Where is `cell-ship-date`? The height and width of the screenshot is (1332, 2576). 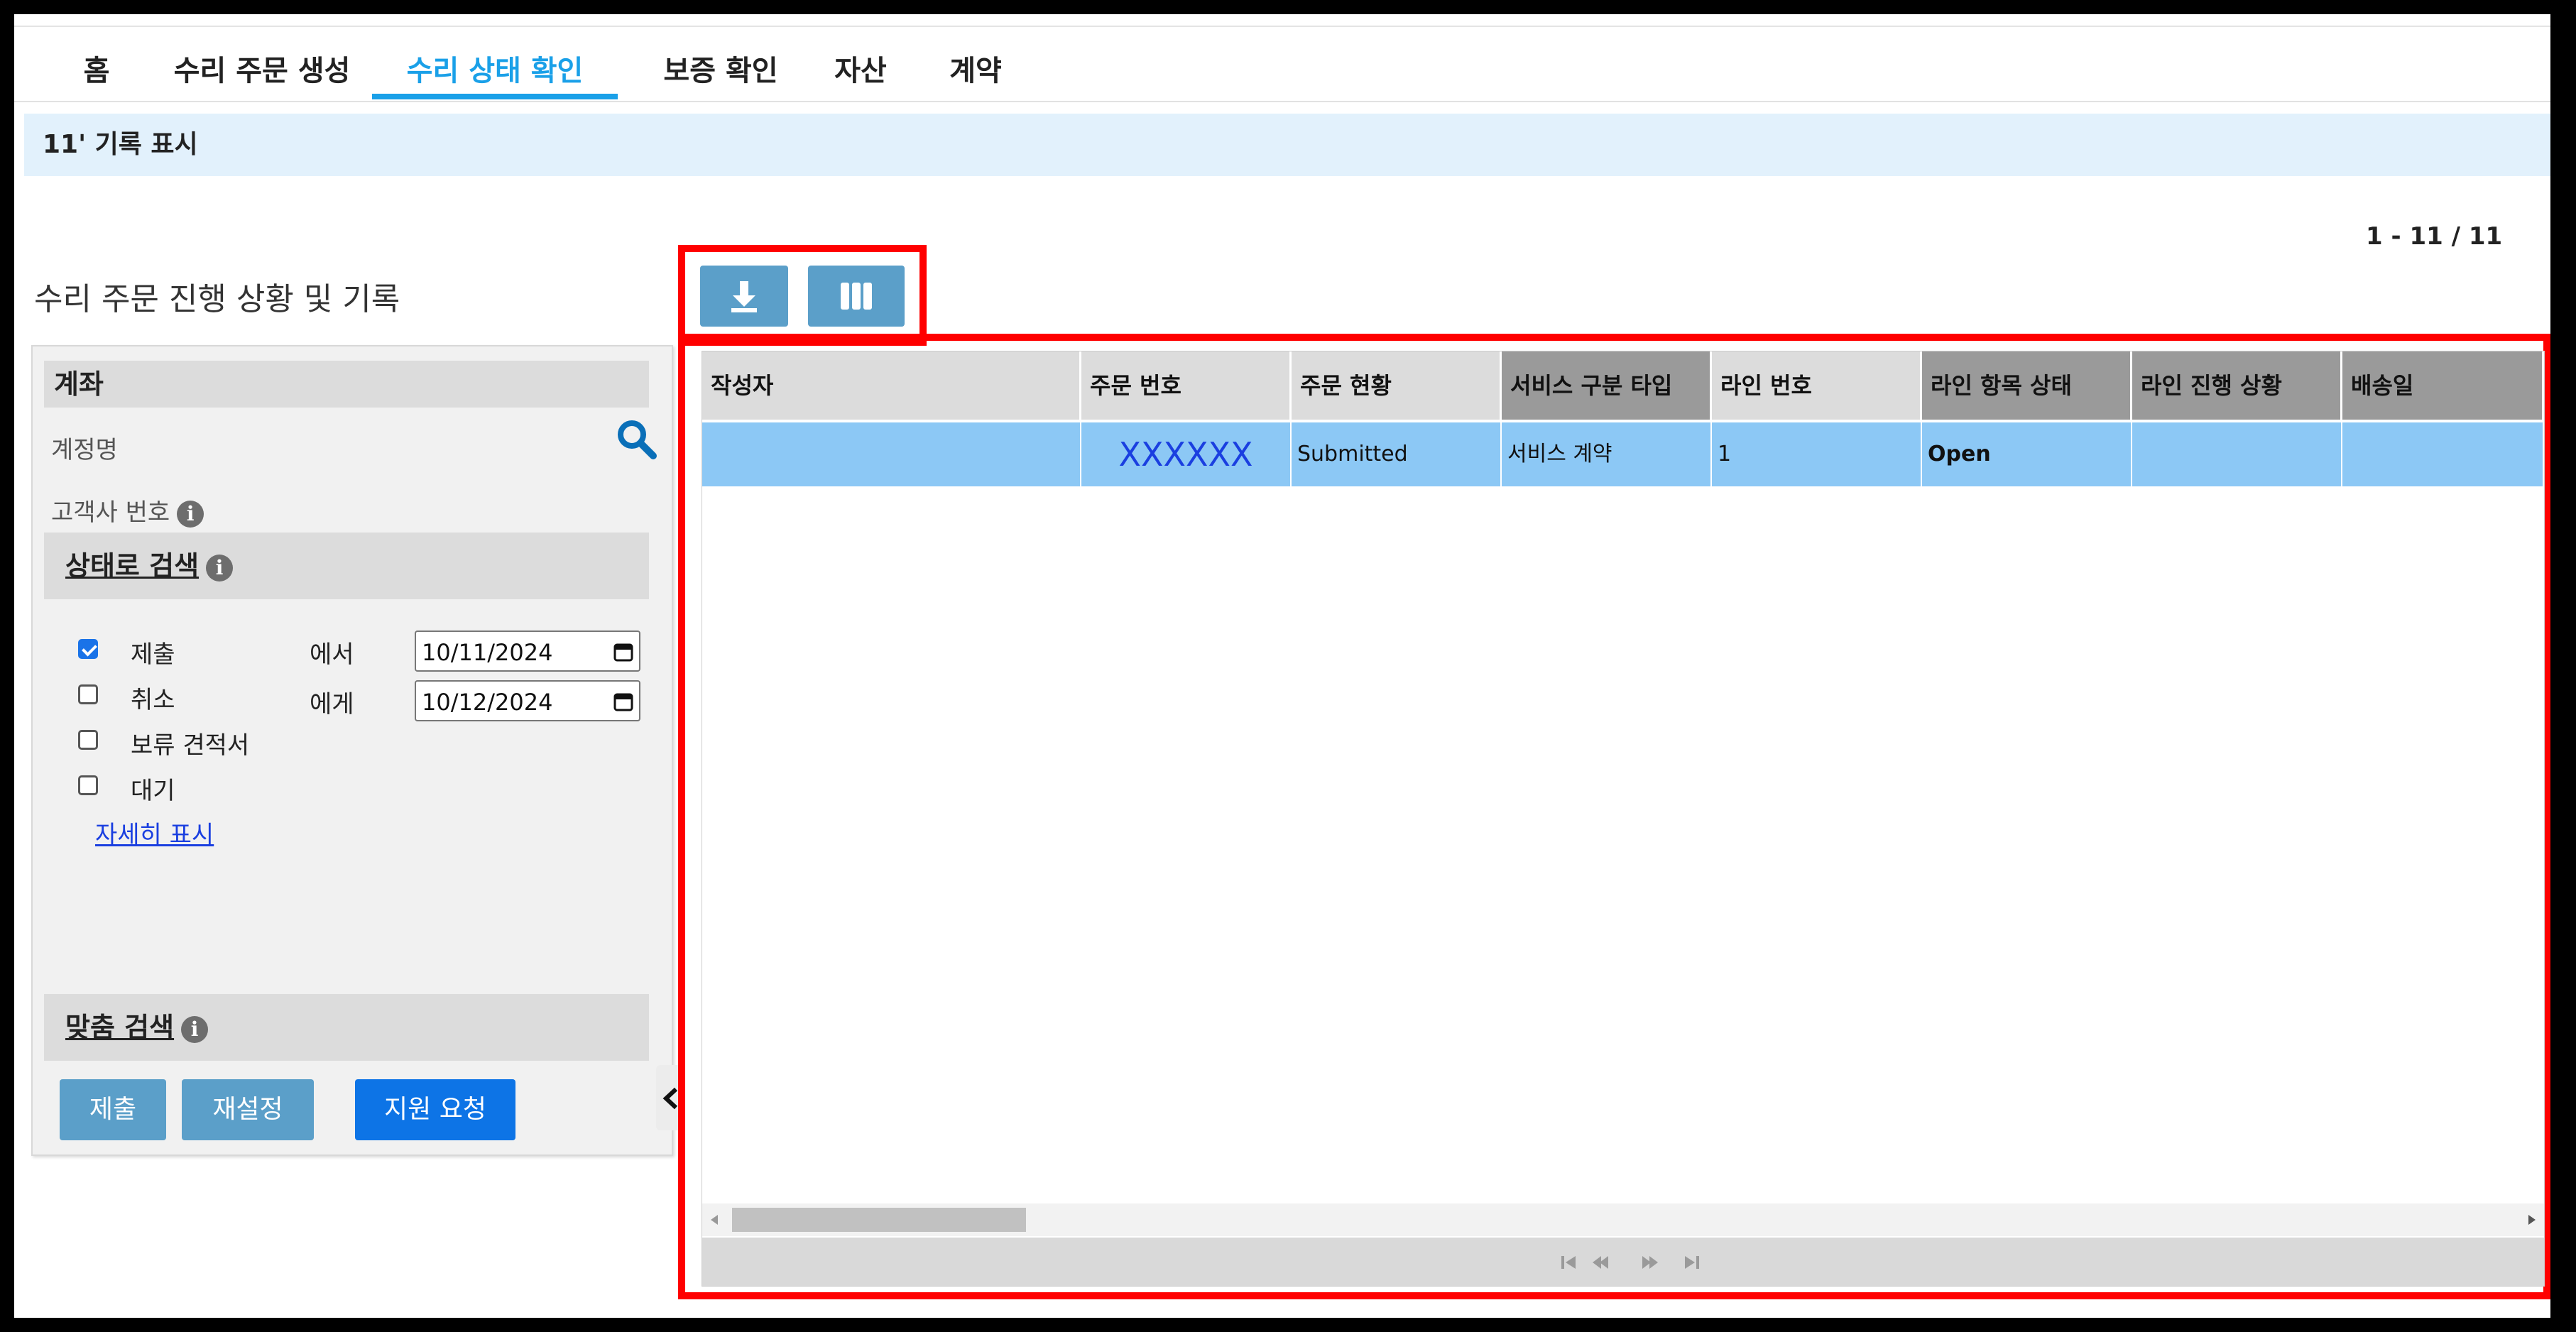 cell-ship-date is located at coordinates (2443, 454).